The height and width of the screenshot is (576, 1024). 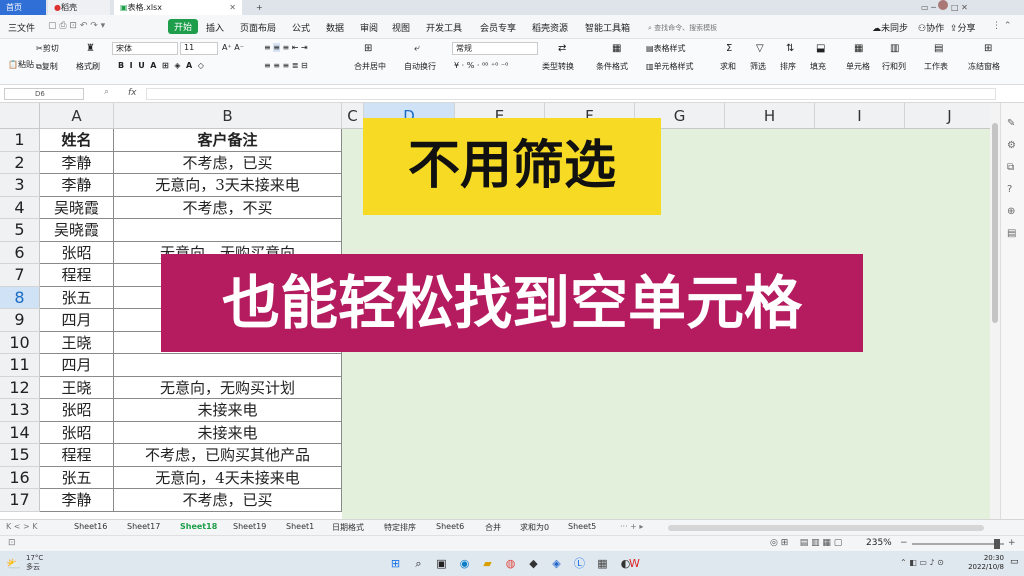 What do you see at coordinates (936, 66) in the screenshot?
I see `worksheet-button: 工作表` at bounding box center [936, 66].